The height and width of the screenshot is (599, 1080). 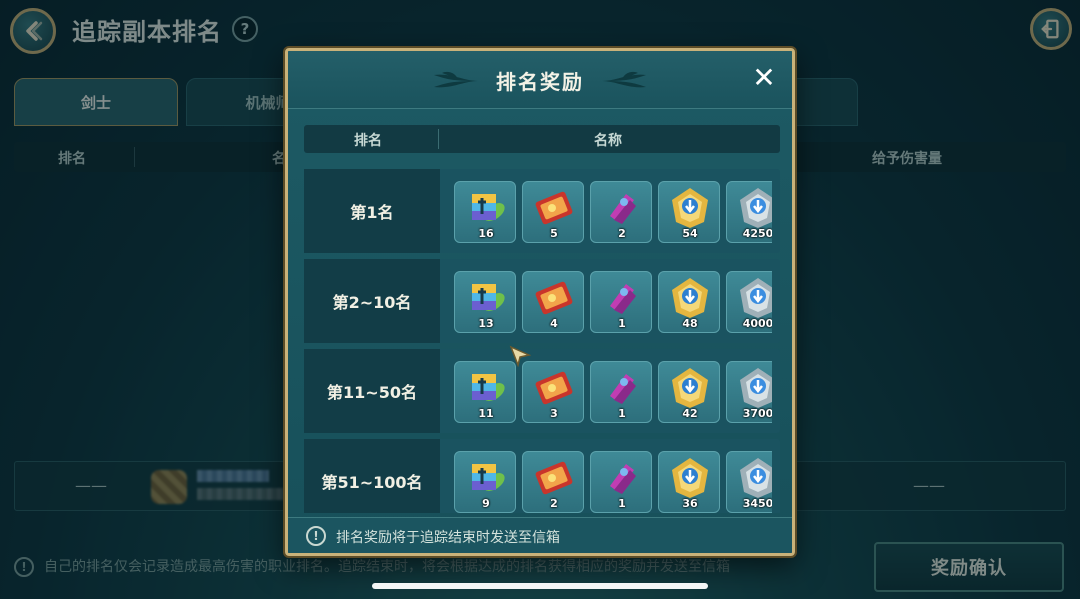 What do you see at coordinates (316, 536) in the screenshot?
I see `info-icon: !` at bounding box center [316, 536].